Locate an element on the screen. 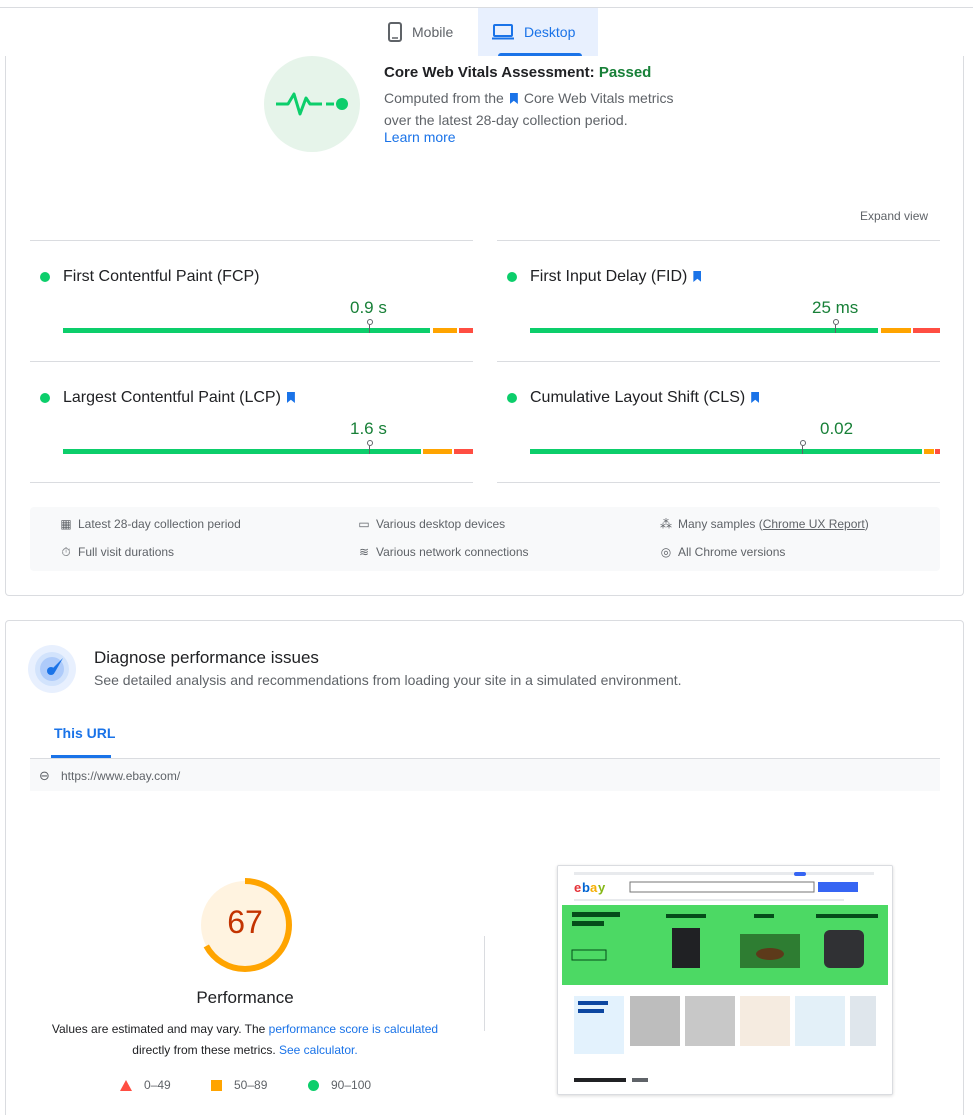 The height and width of the screenshot is (1115, 973). samples-icon: ⁂ is located at coordinates (666, 524).